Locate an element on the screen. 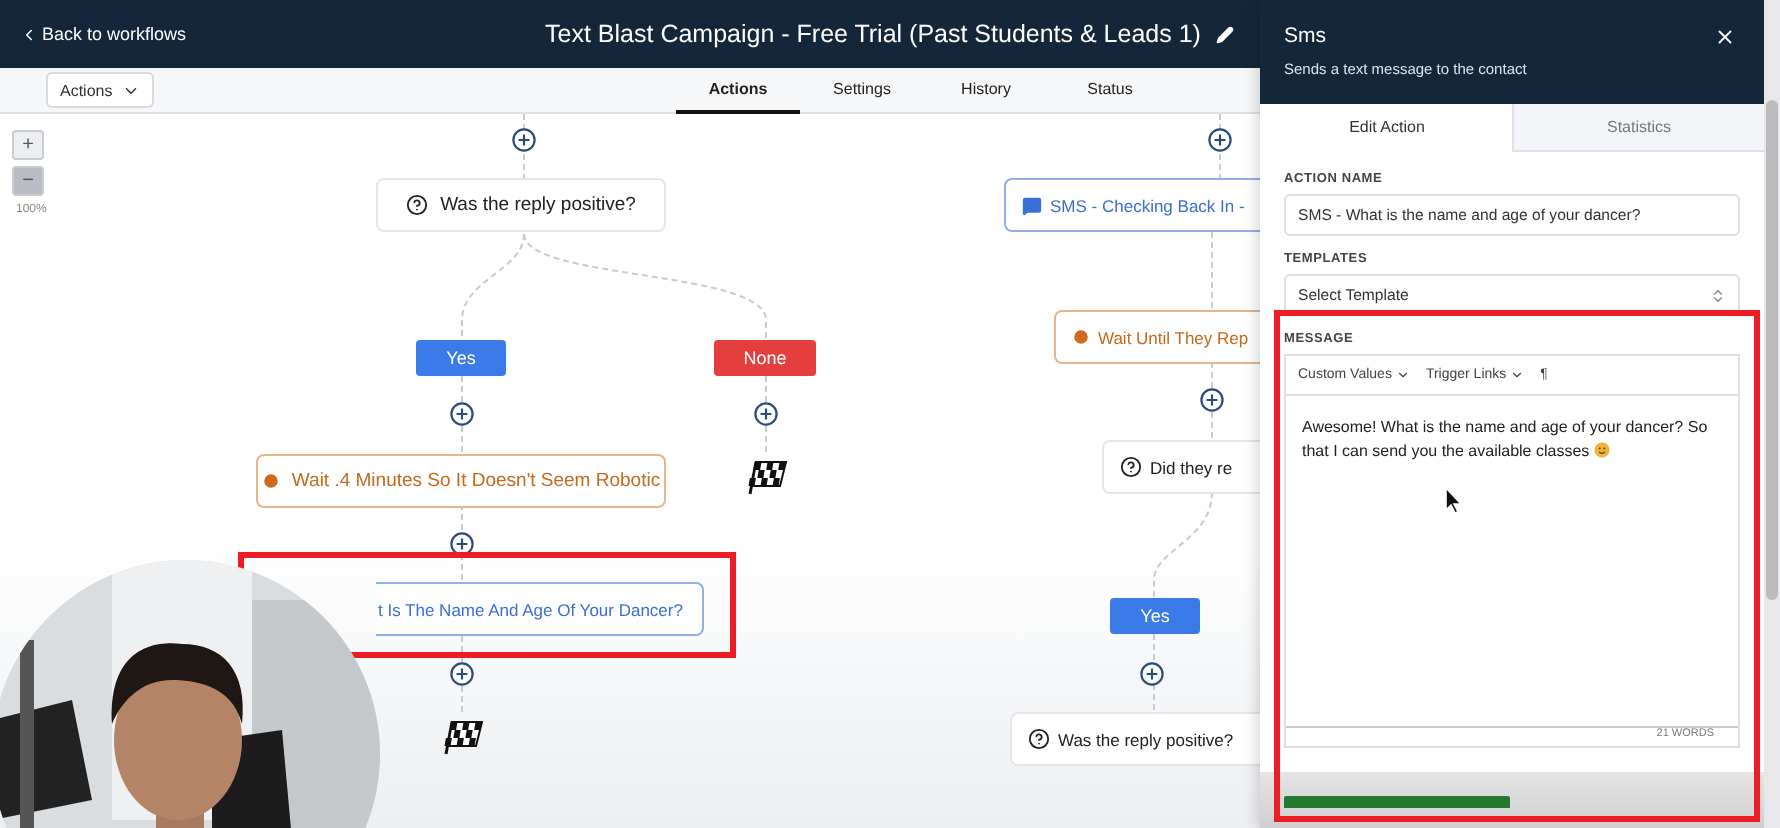  tab: History is located at coordinates (986, 91).